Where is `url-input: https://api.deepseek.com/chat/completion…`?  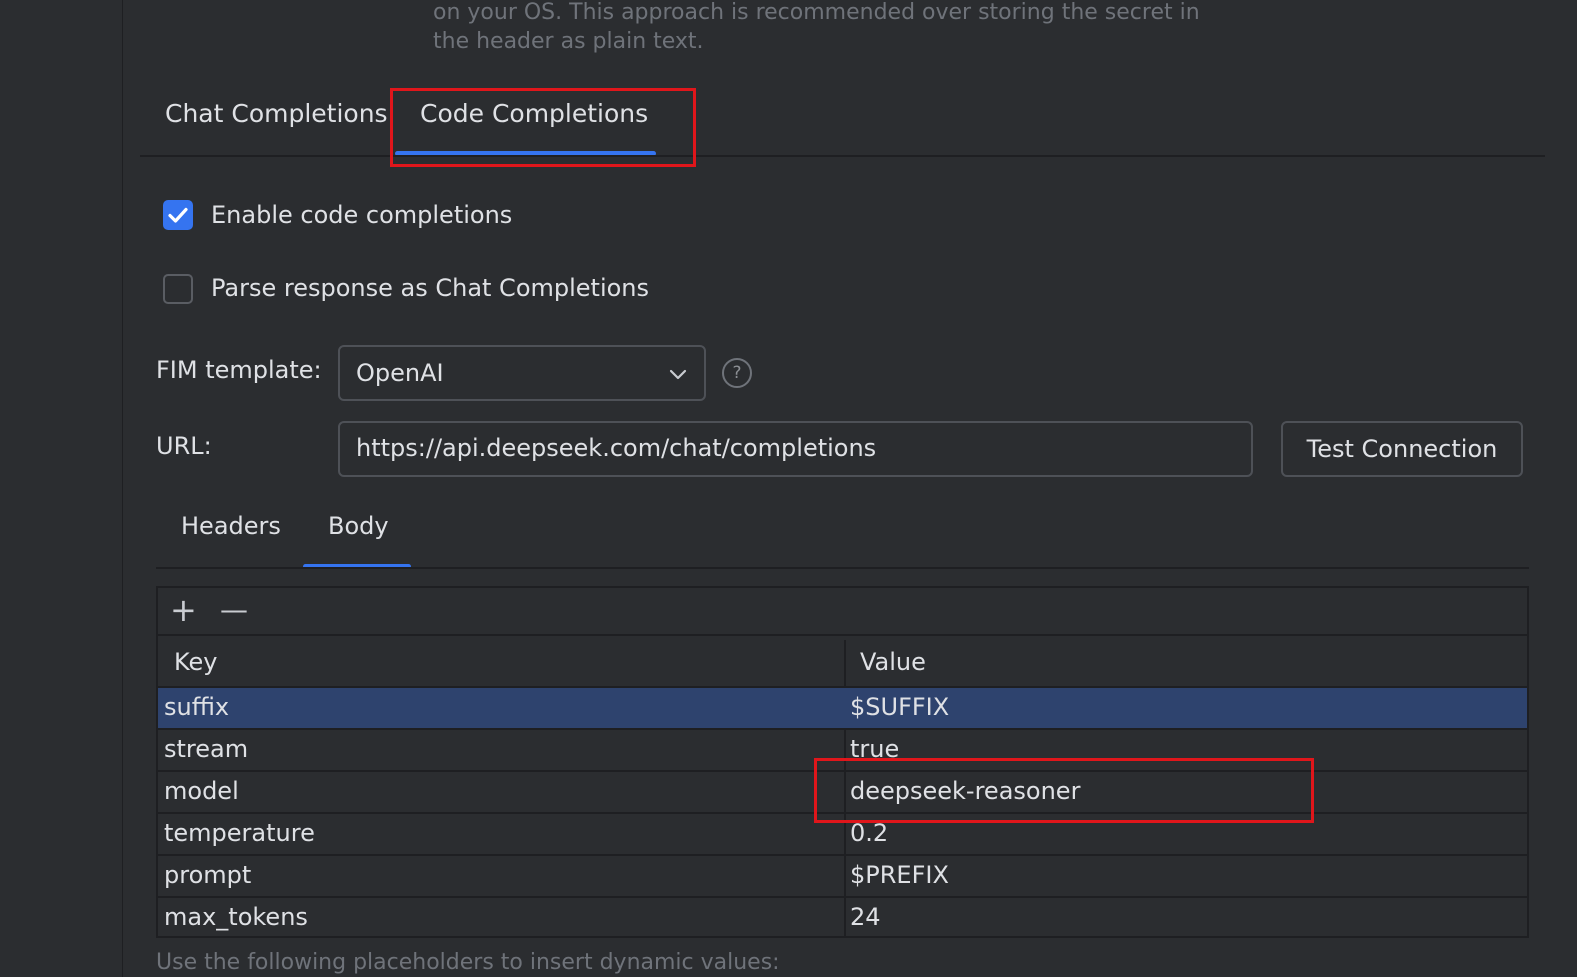 url-input: https://api.deepseek.com/chat/completion… is located at coordinates (795, 449).